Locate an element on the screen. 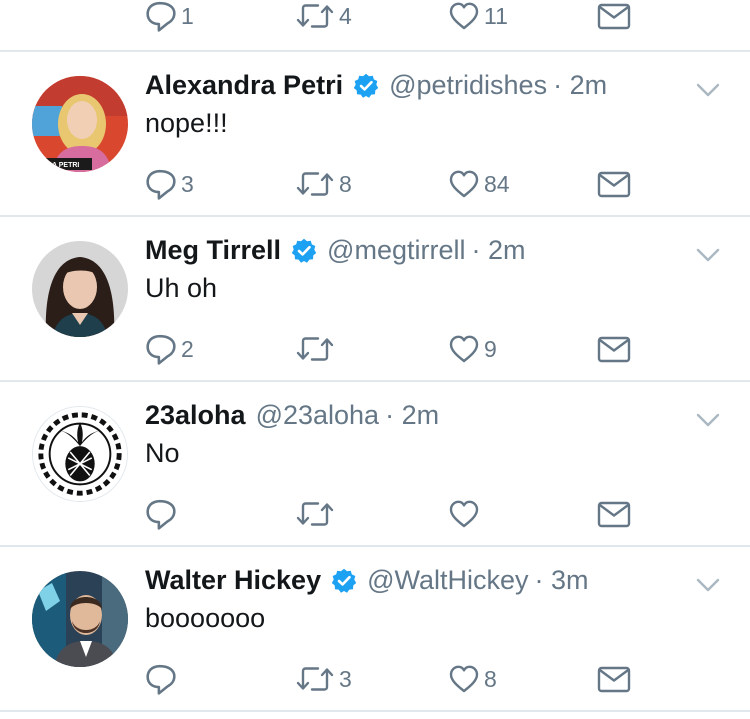 This screenshot has height=719, width=750. reply-count: 1 is located at coordinates (187, 15).